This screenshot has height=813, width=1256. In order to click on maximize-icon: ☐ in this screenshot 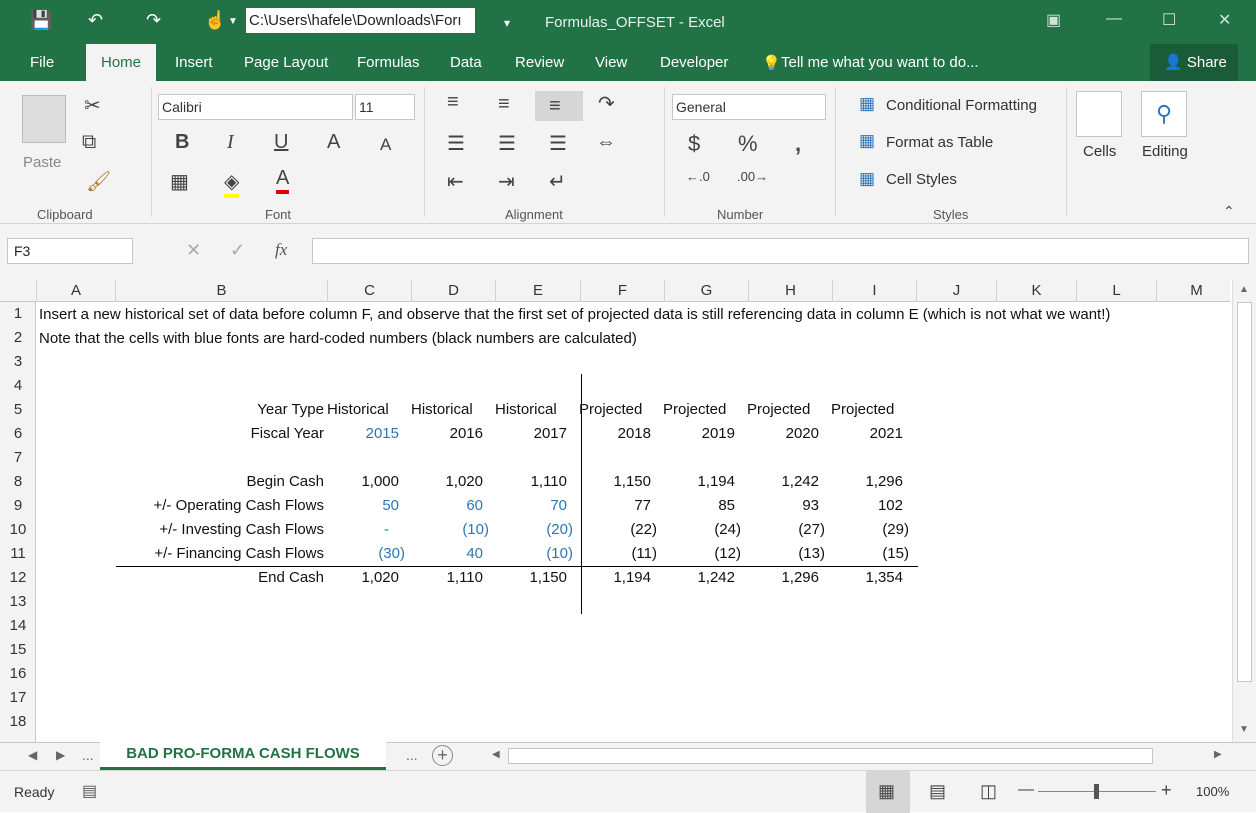, I will do `click(1169, 20)`.